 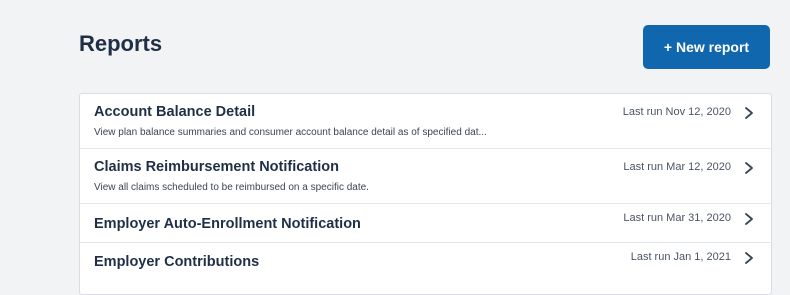 I want to click on report-last-run: Last run Jan 1, 2021, so click(x=680, y=257).